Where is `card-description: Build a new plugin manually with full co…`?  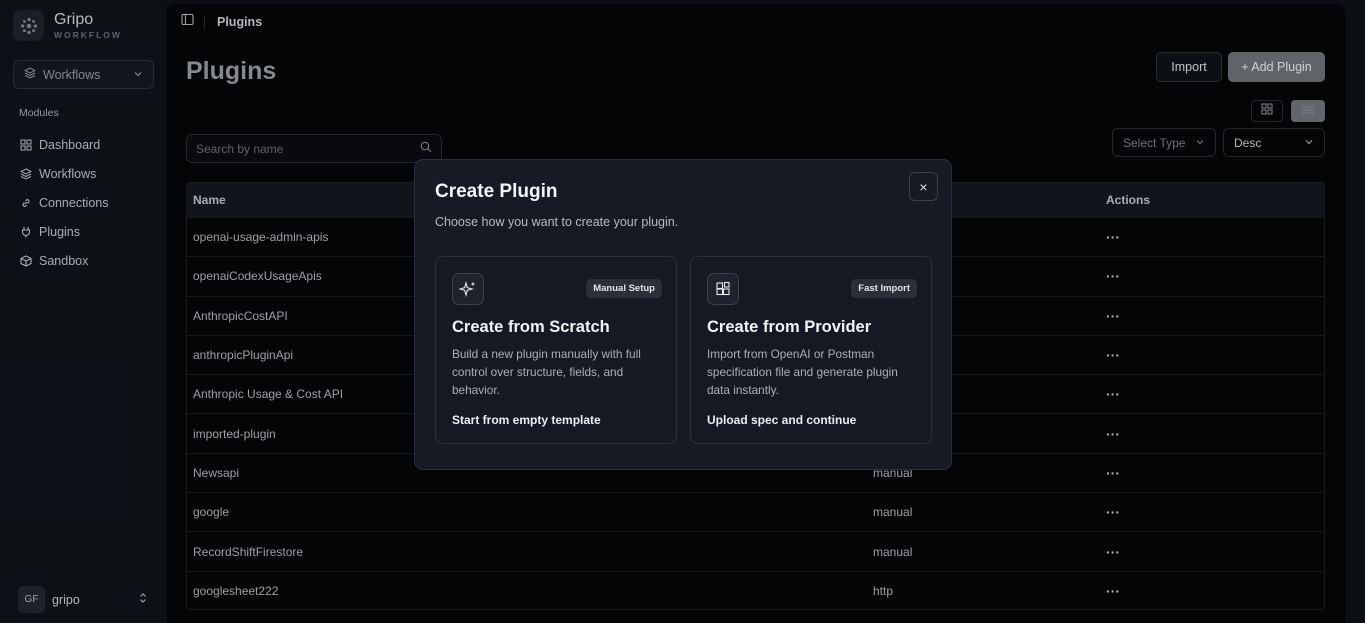
card-description: Build a new plugin manually with full co… is located at coordinates (546, 372).